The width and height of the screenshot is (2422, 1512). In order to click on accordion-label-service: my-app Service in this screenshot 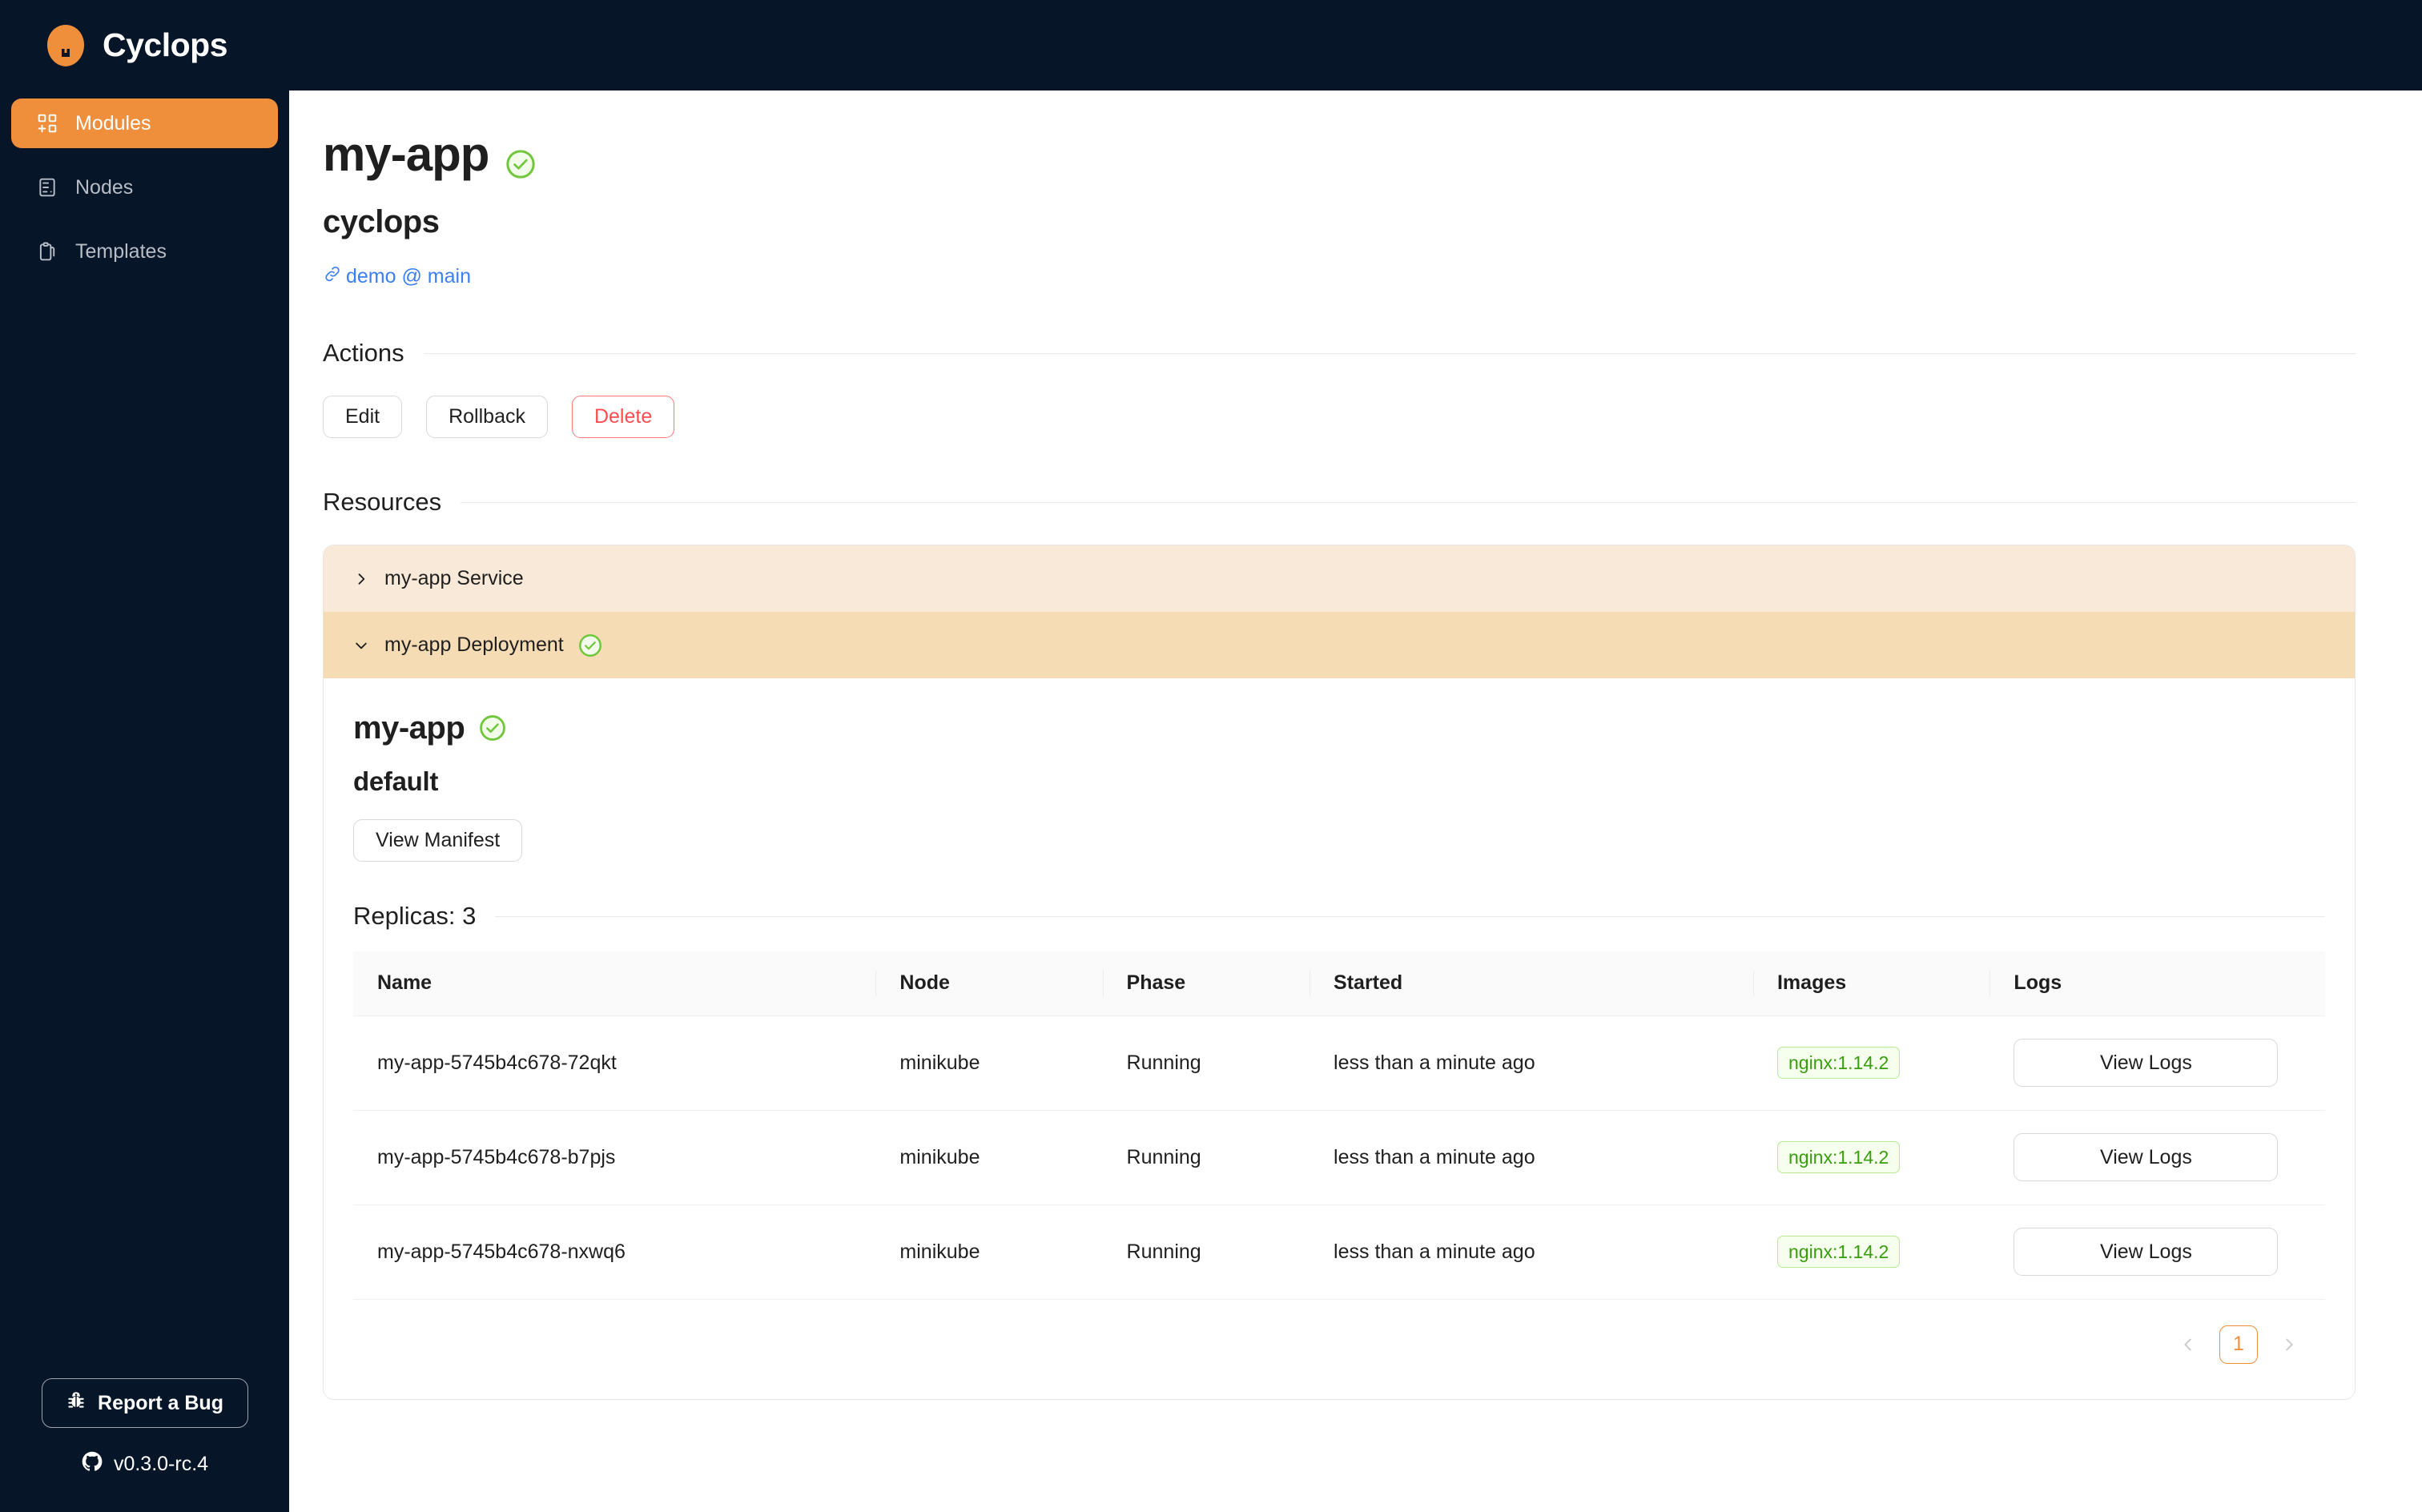, I will do `click(454, 578)`.